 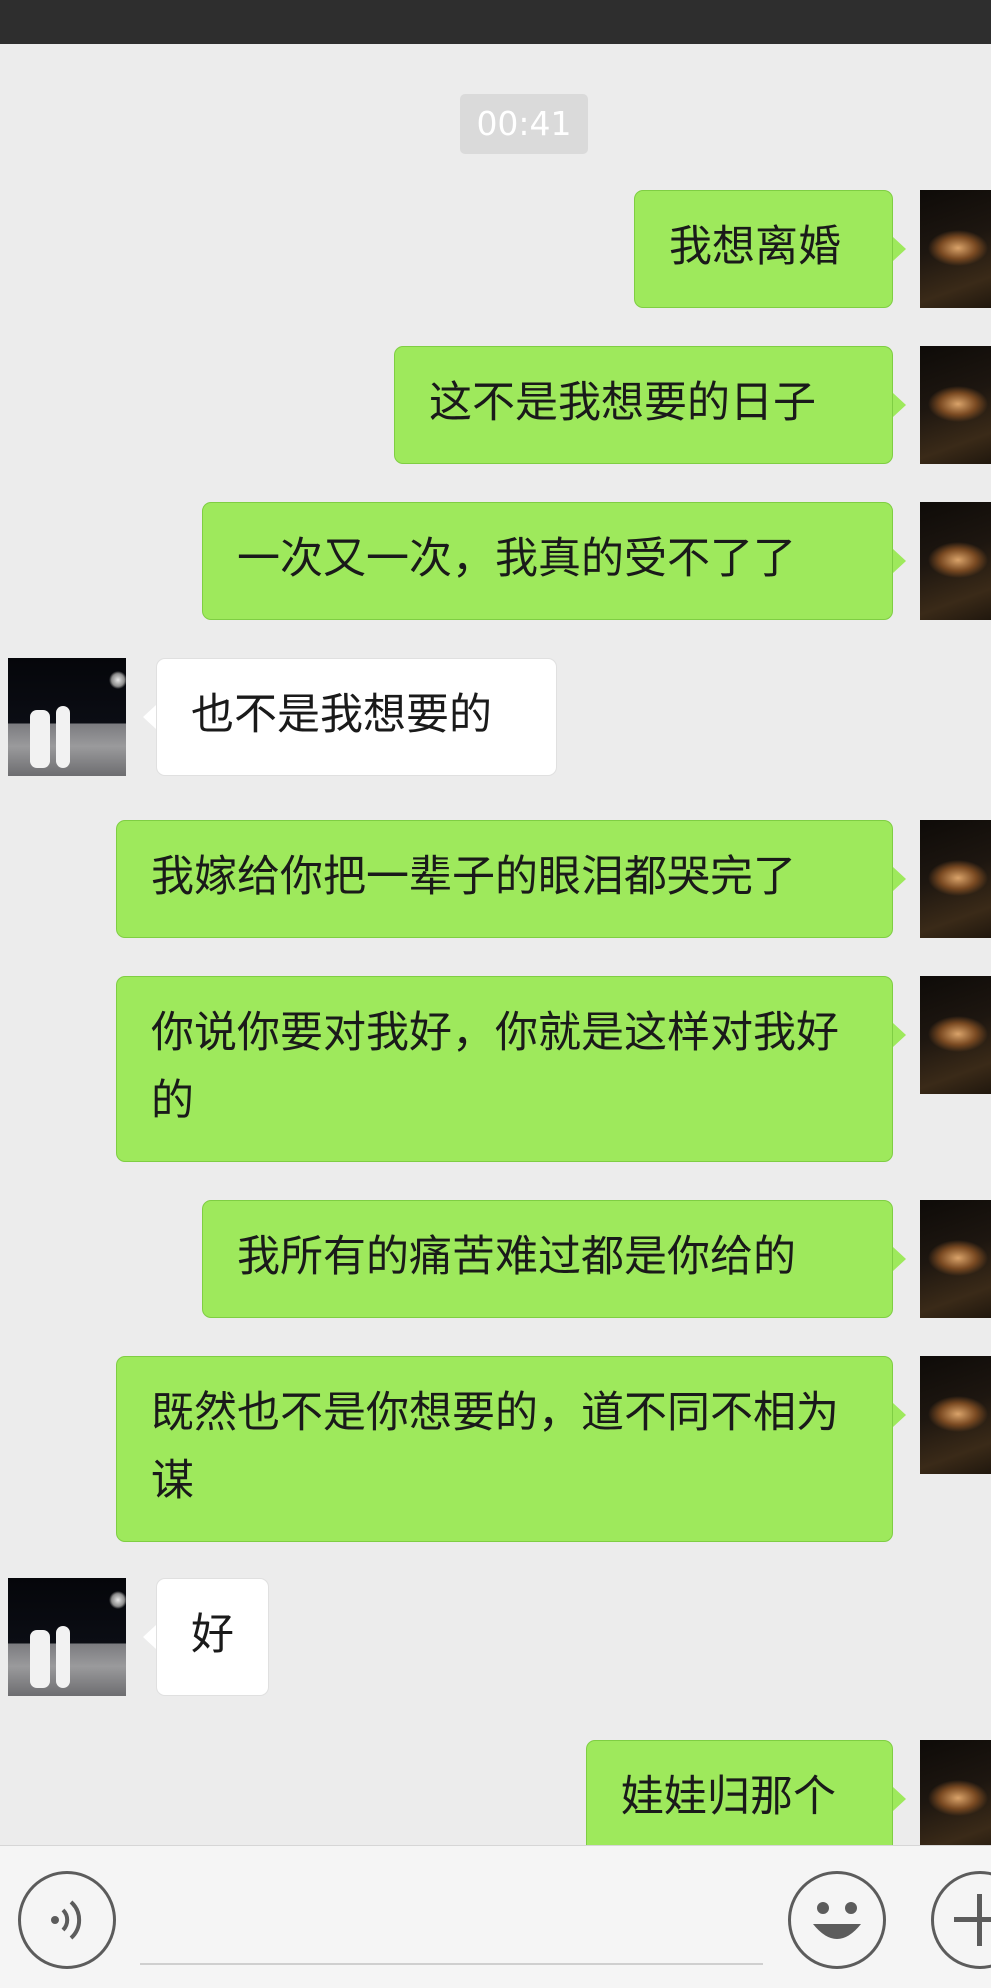 What do you see at coordinates (547, 1259) in the screenshot?
I see `message-bubble: 我所有的痛苦难过都是你给的` at bounding box center [547, 1259].